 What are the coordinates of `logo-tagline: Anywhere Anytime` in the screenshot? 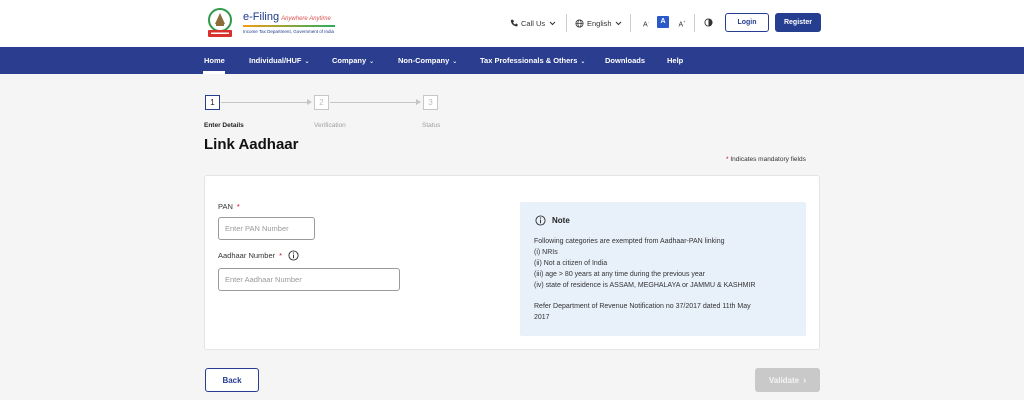 It's located at (306, 19).